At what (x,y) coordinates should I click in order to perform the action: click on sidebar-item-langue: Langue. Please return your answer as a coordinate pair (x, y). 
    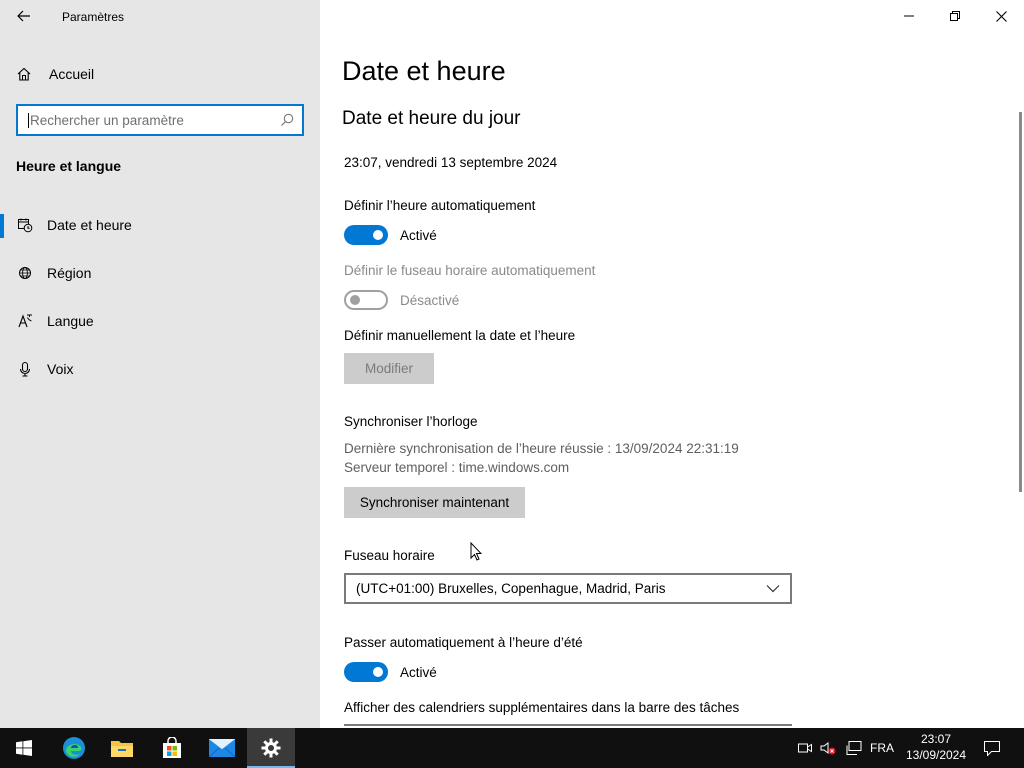
    Looking at the image, I should click on (160, 321).